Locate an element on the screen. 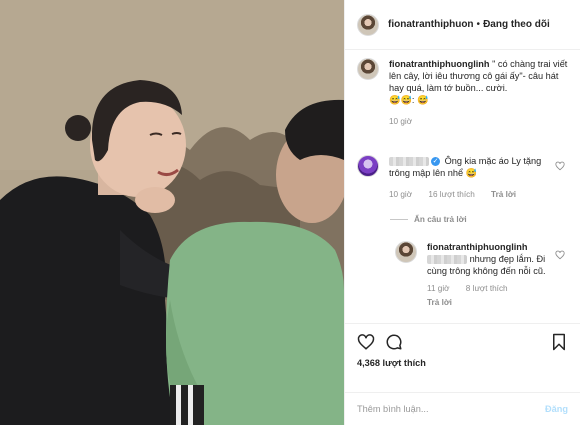 The width and height of the screenshot is (580, 425). hide-replies-toggle: Ẩn câu trả lời is located at coordinates (428, 219).